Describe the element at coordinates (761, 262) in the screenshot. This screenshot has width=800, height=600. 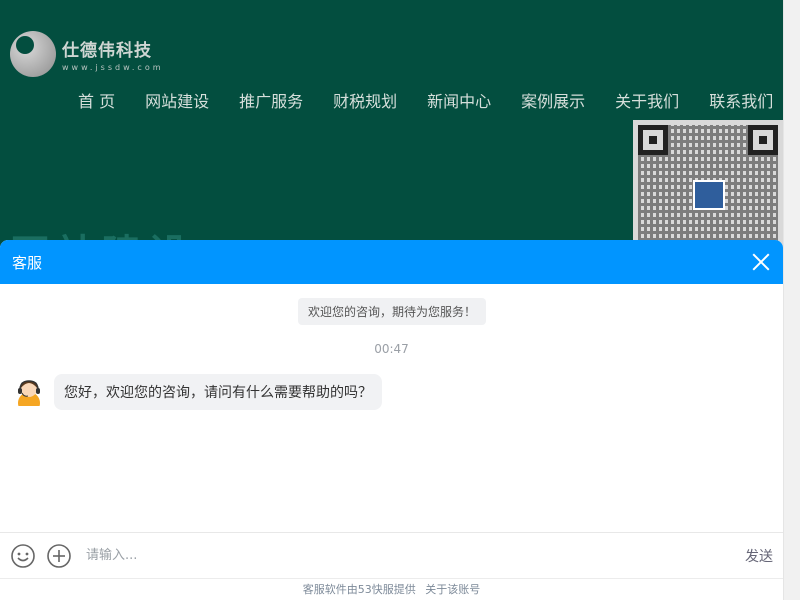
I see `close-icon` at that location.